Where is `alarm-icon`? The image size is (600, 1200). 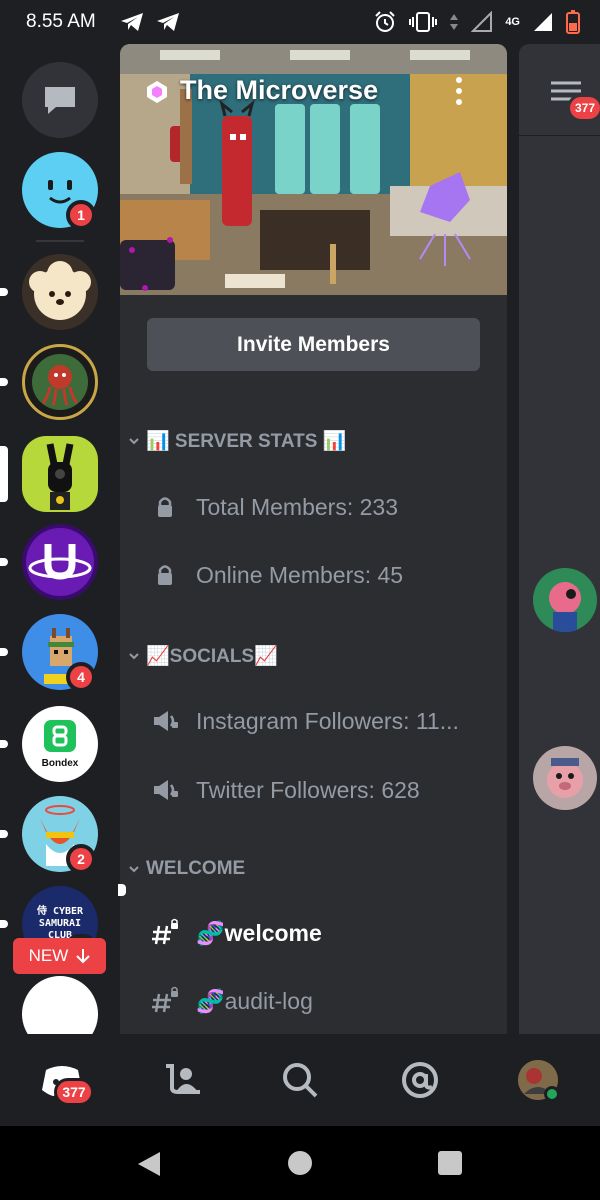 alarm-icon is located at coordinates (385, 21).